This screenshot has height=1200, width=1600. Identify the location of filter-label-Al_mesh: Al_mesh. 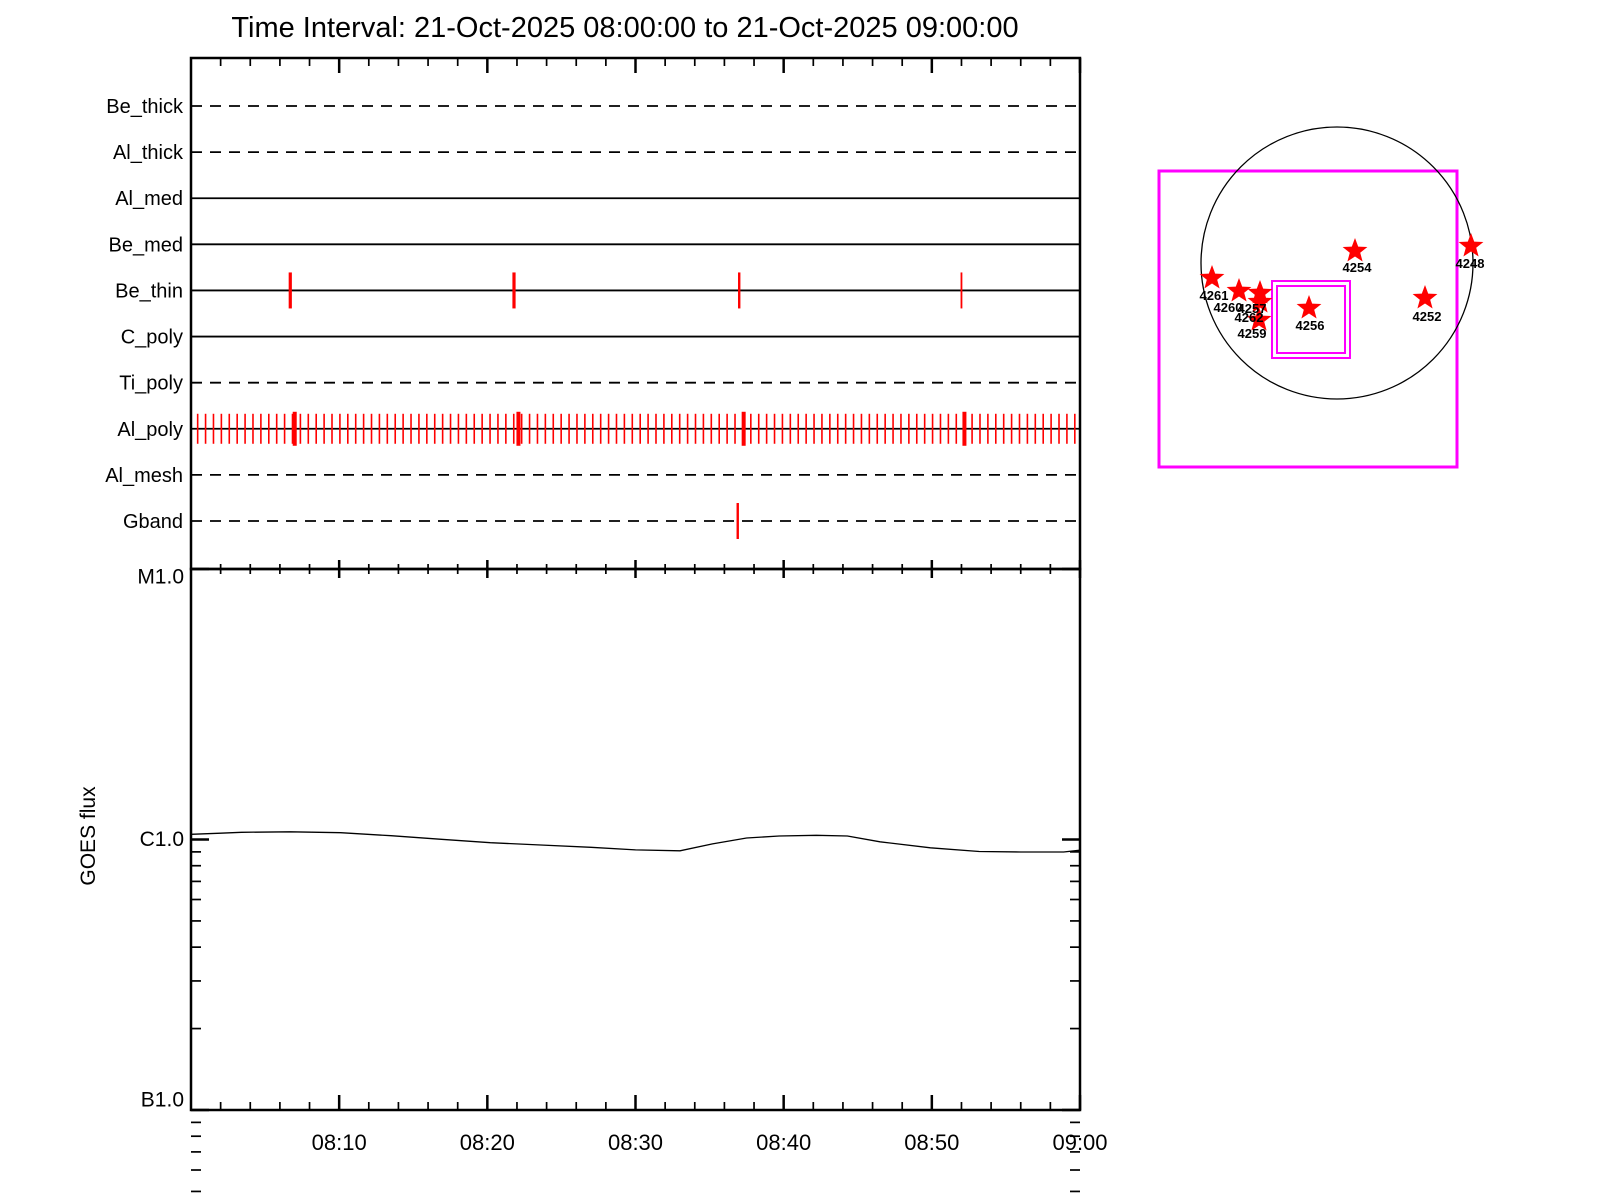
(144, 476).